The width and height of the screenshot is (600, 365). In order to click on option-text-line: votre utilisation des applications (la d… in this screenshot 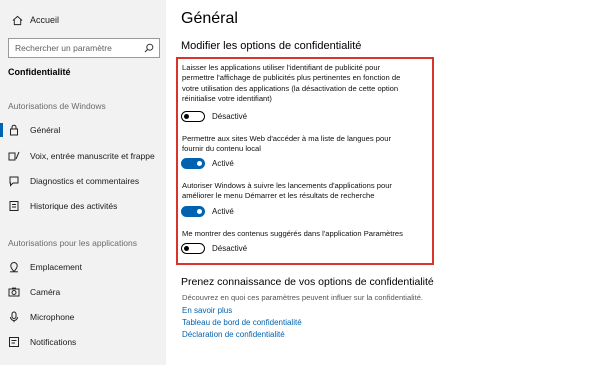, I will do `click(290, 88)`.